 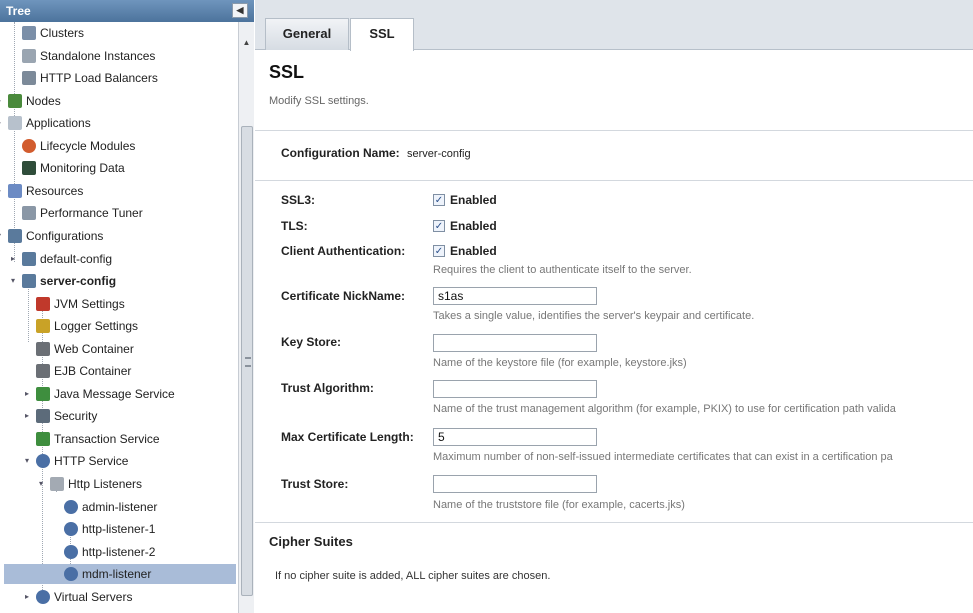 What do you see at coordinates (294, 226) in the screenshot?
I see `tls-label: TLS:` at bounding box center [294, 226].